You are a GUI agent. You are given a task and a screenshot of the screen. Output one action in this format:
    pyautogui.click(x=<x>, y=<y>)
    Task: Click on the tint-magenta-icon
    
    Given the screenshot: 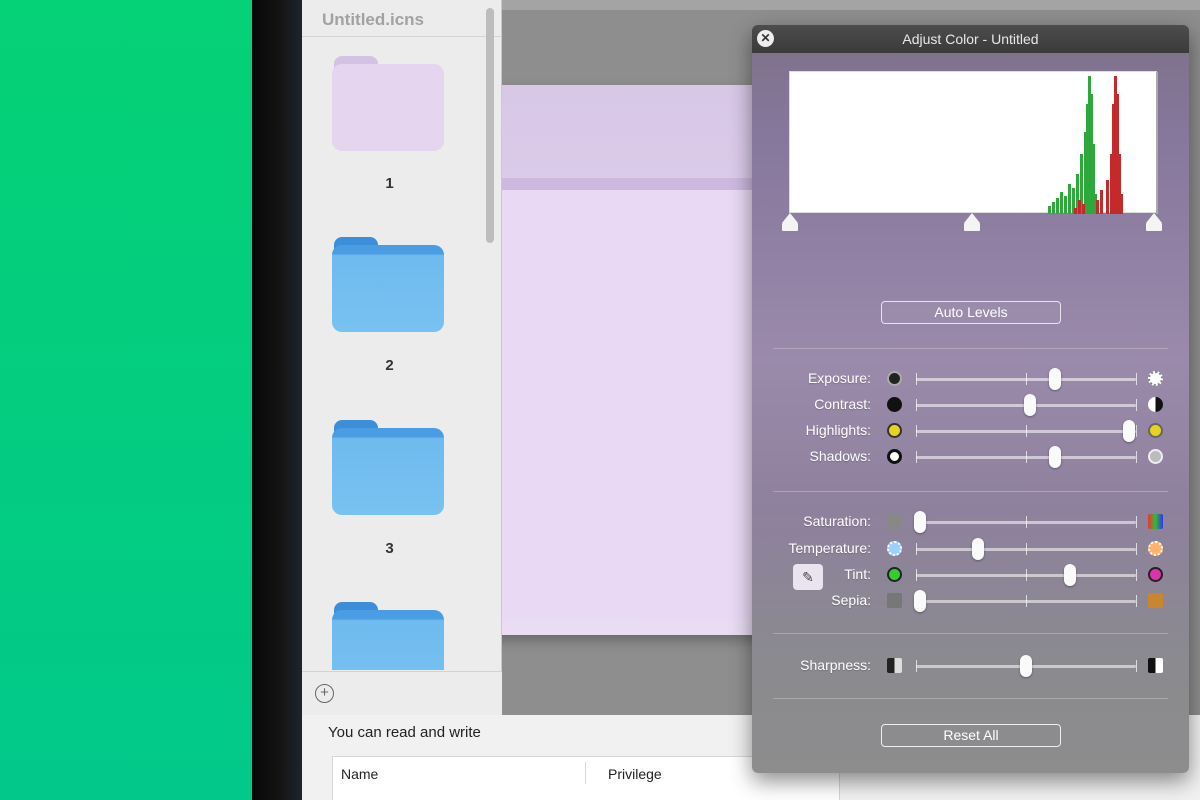 What is the action you would take?
    pyautogui.click(x=1155, y=574)
    